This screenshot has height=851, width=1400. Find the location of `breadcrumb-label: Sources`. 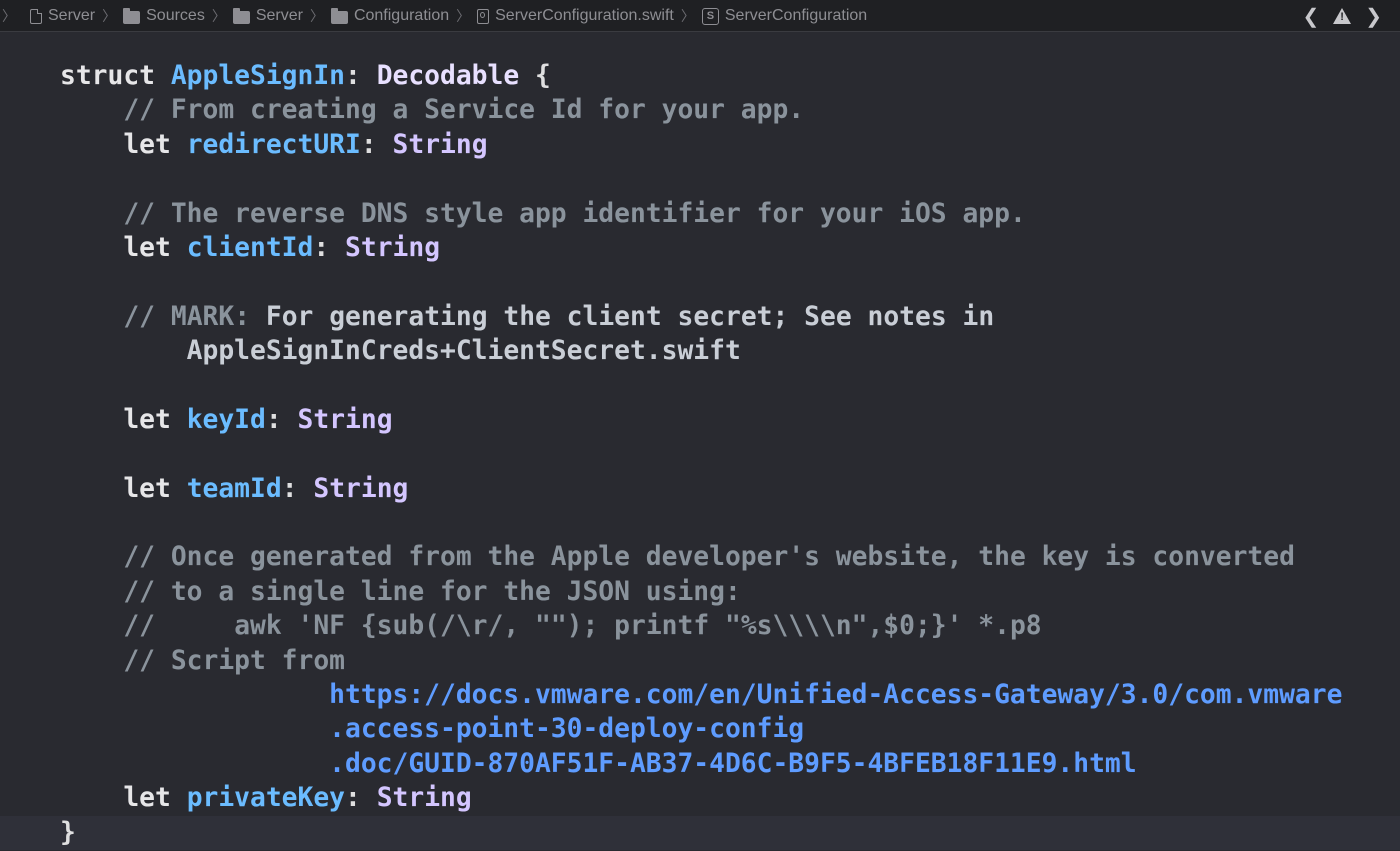

breadcrumb-label: Sources is located at coordinates (175, 15).